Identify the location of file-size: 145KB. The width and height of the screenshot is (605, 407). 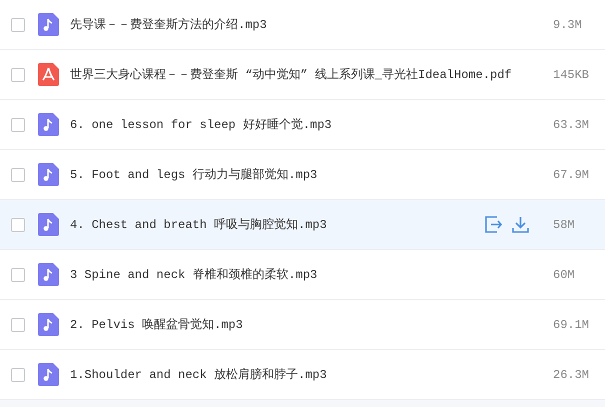
(571, 75).